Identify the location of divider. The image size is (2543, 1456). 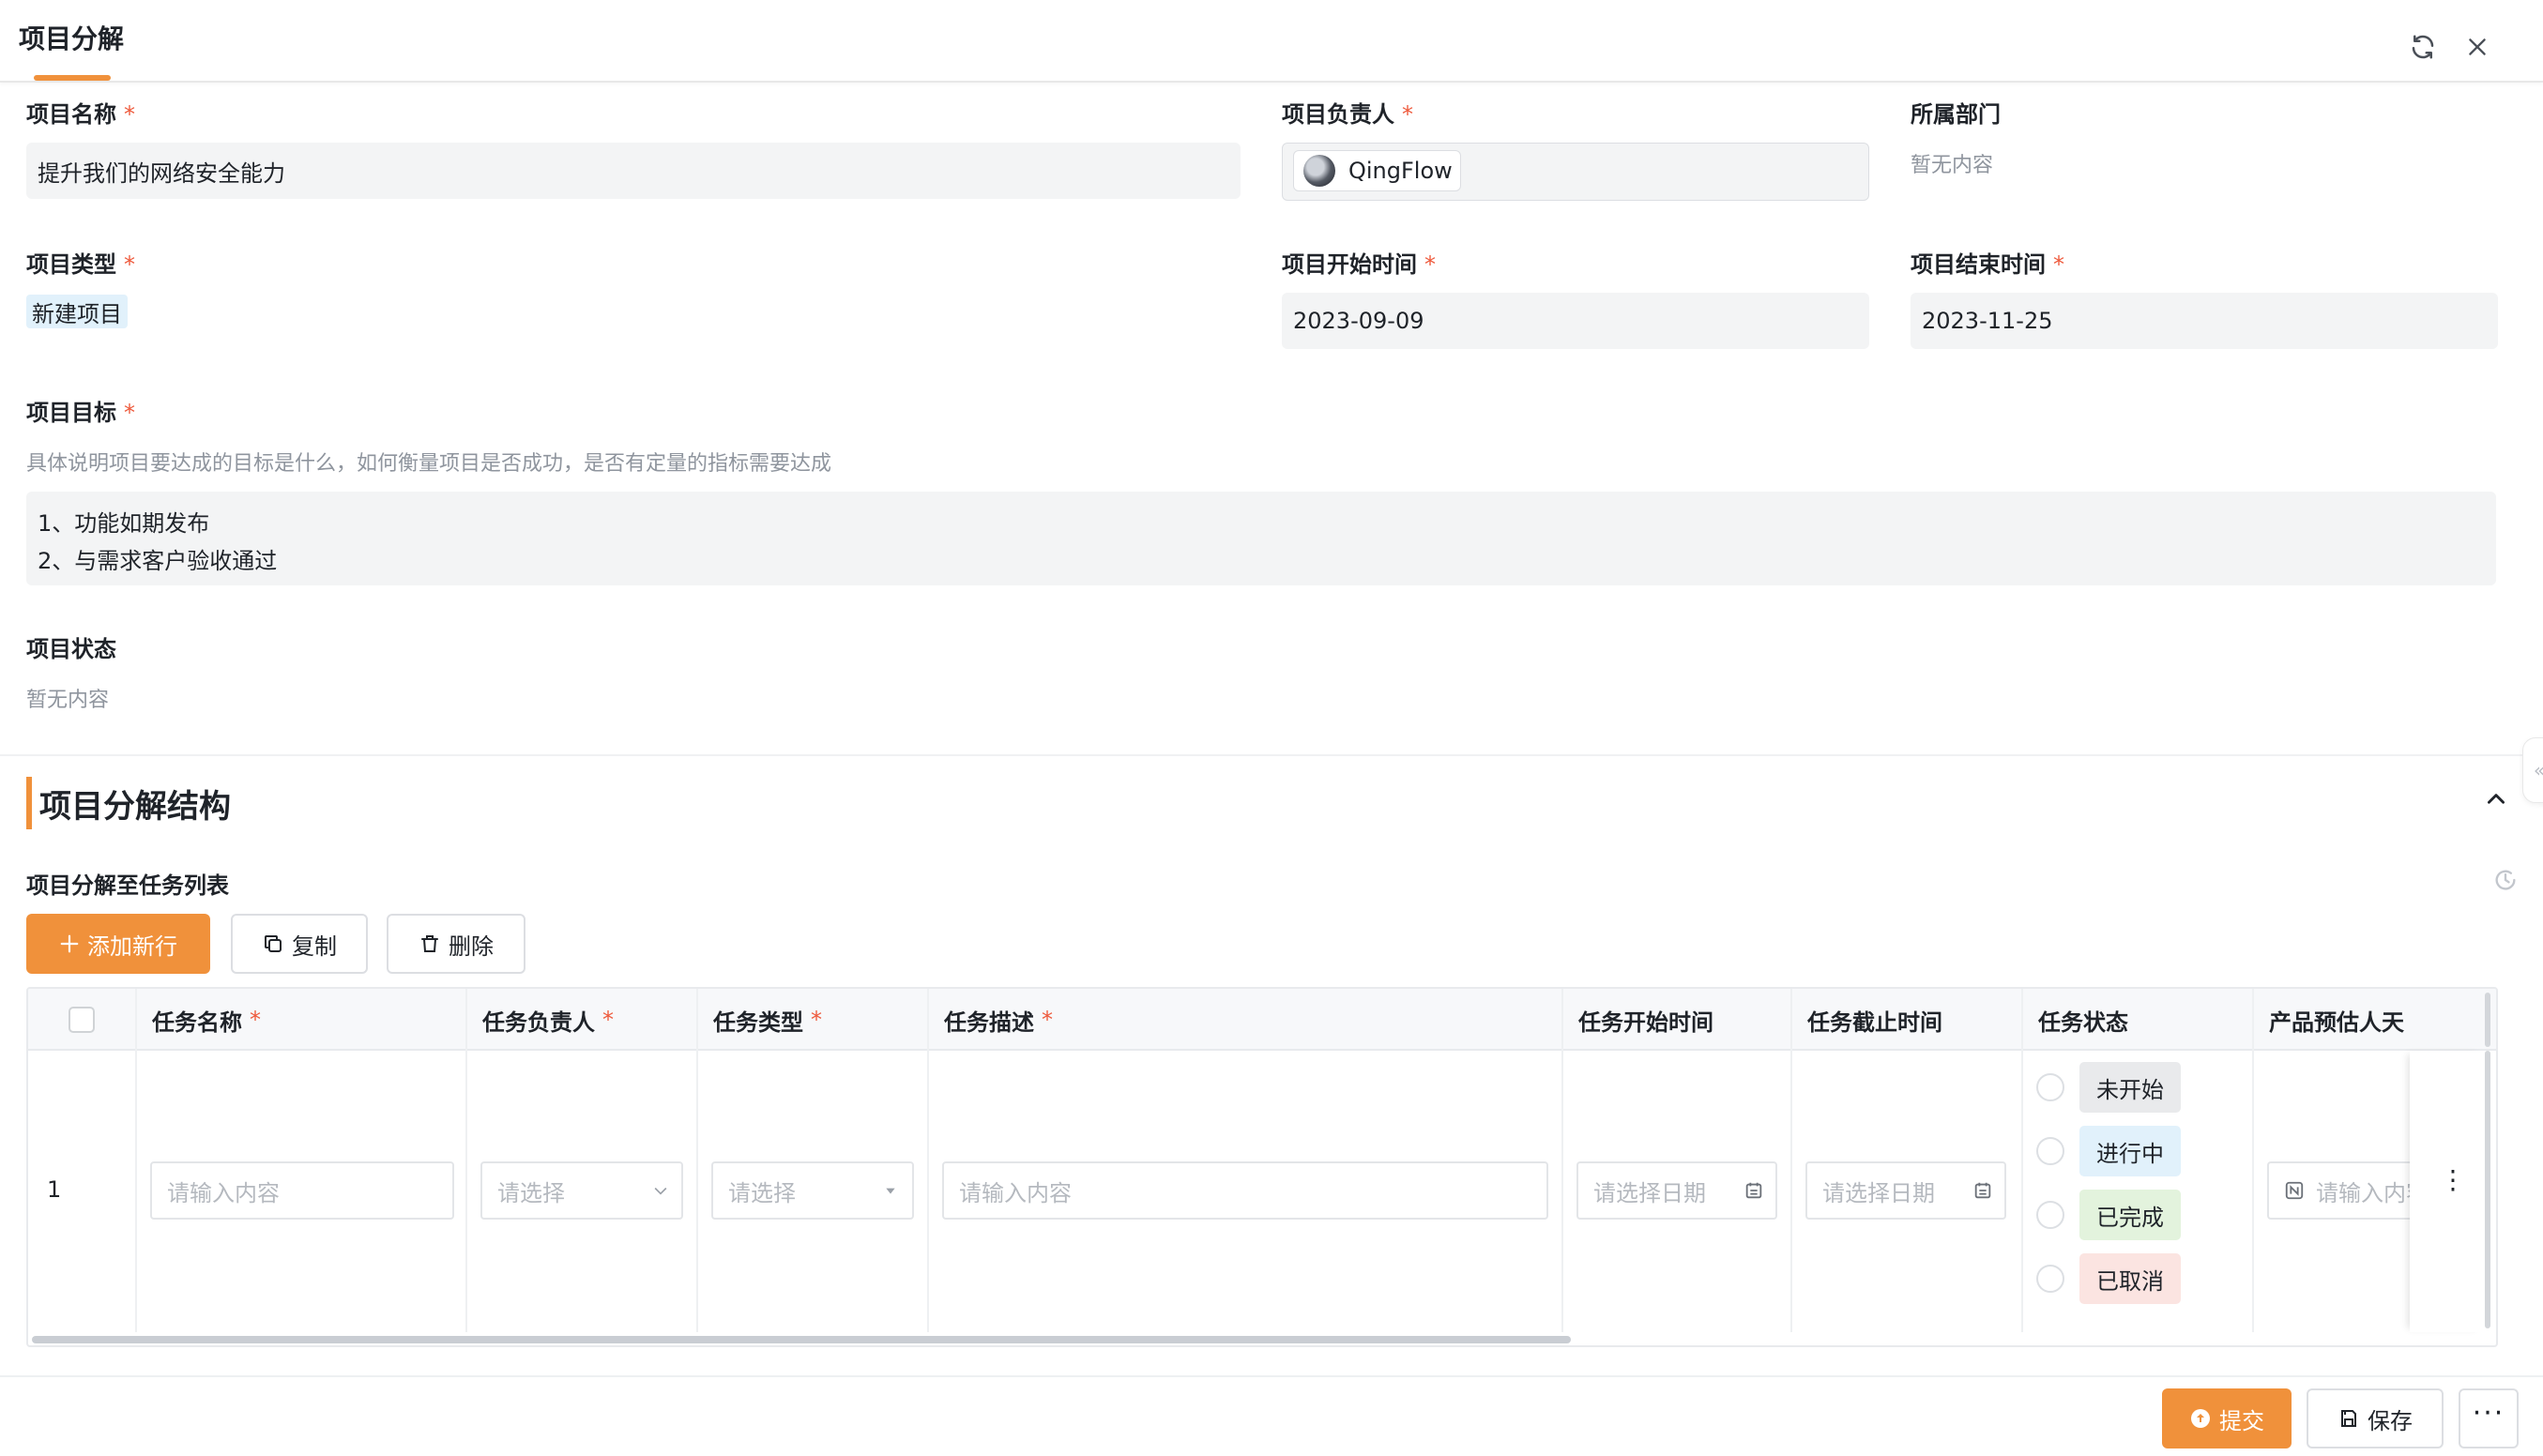
(1271, 755).